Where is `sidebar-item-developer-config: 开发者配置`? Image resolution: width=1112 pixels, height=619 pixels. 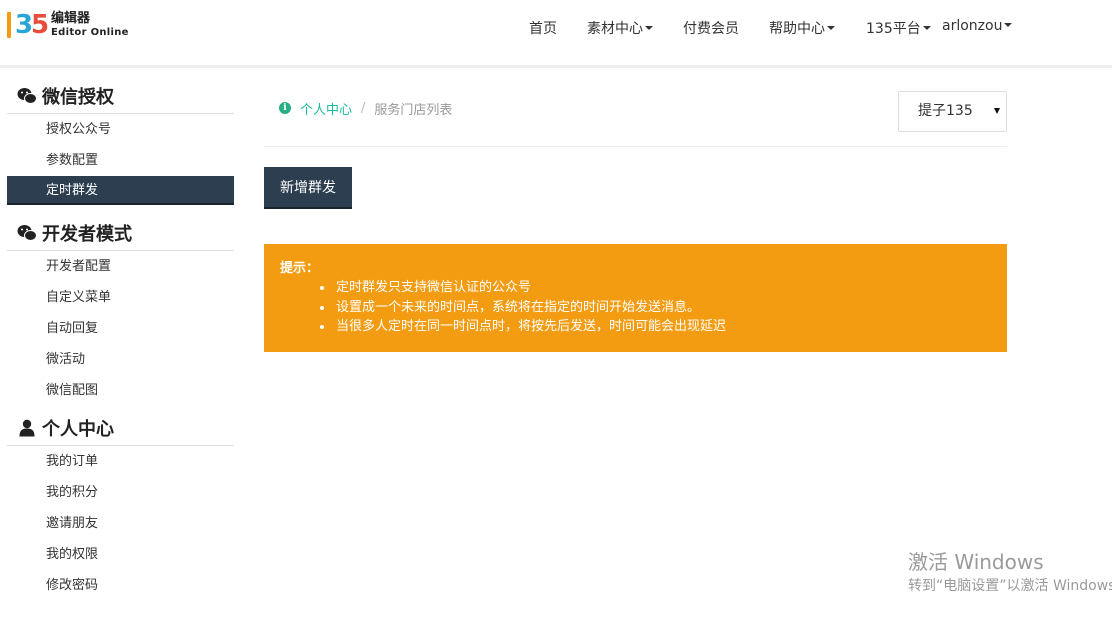 sidebar-item-developer-config: 开发者配置 is located at coordinates (120, 266).